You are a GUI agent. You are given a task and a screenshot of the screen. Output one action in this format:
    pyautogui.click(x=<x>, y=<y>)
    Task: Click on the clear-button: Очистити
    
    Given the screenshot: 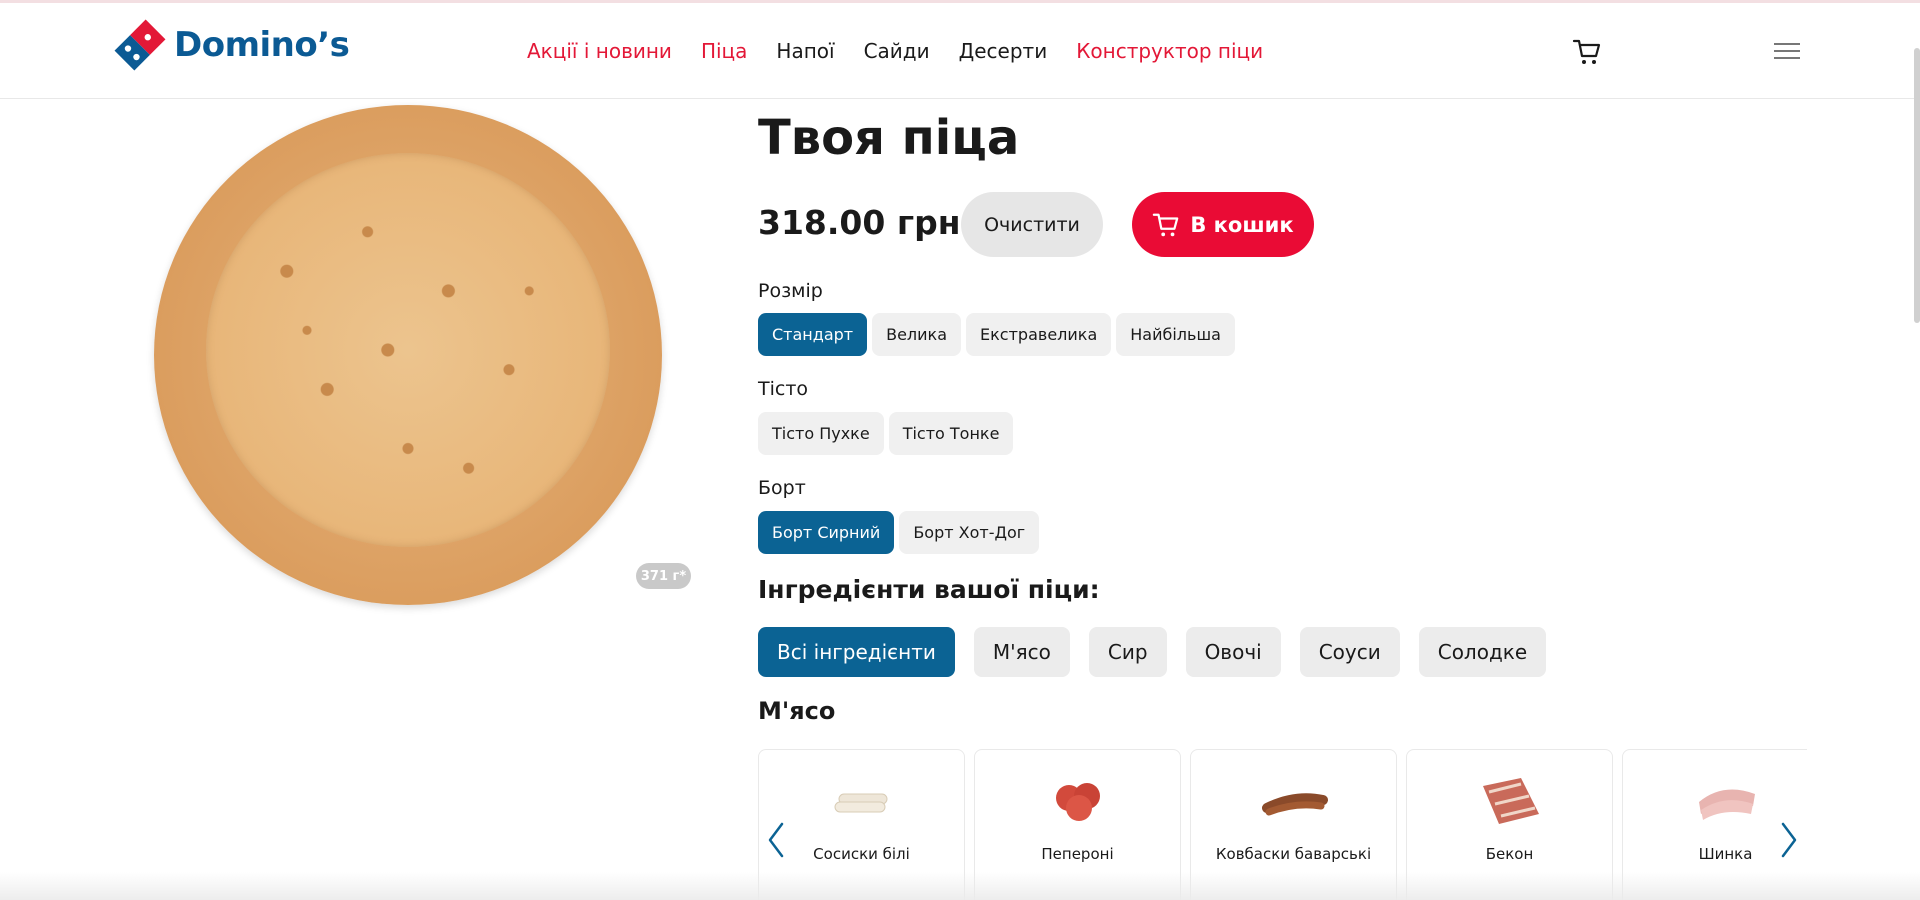 What is the action you would take?
    pyautogui.click(x=1032, y=224)
    